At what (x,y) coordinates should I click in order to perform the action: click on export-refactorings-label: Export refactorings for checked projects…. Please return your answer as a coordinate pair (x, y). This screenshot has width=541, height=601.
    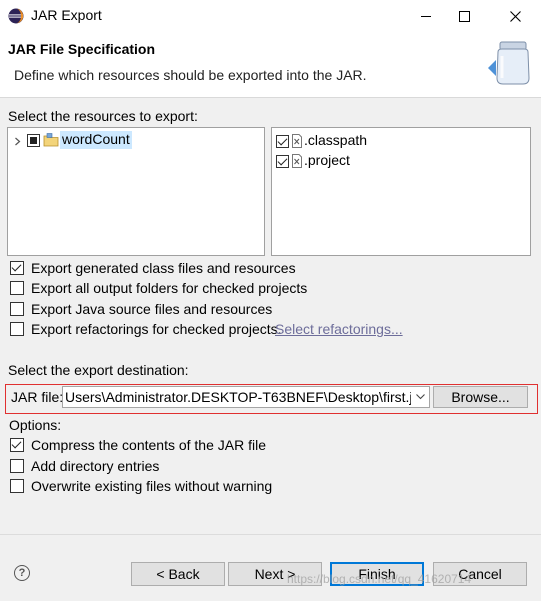
    Looking at the image, I should click on (156, 329).